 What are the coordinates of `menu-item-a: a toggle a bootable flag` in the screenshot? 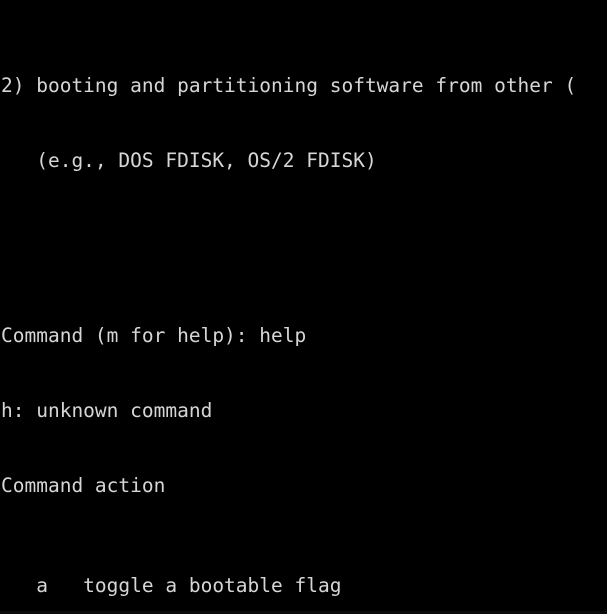 It's located at (288, 585).